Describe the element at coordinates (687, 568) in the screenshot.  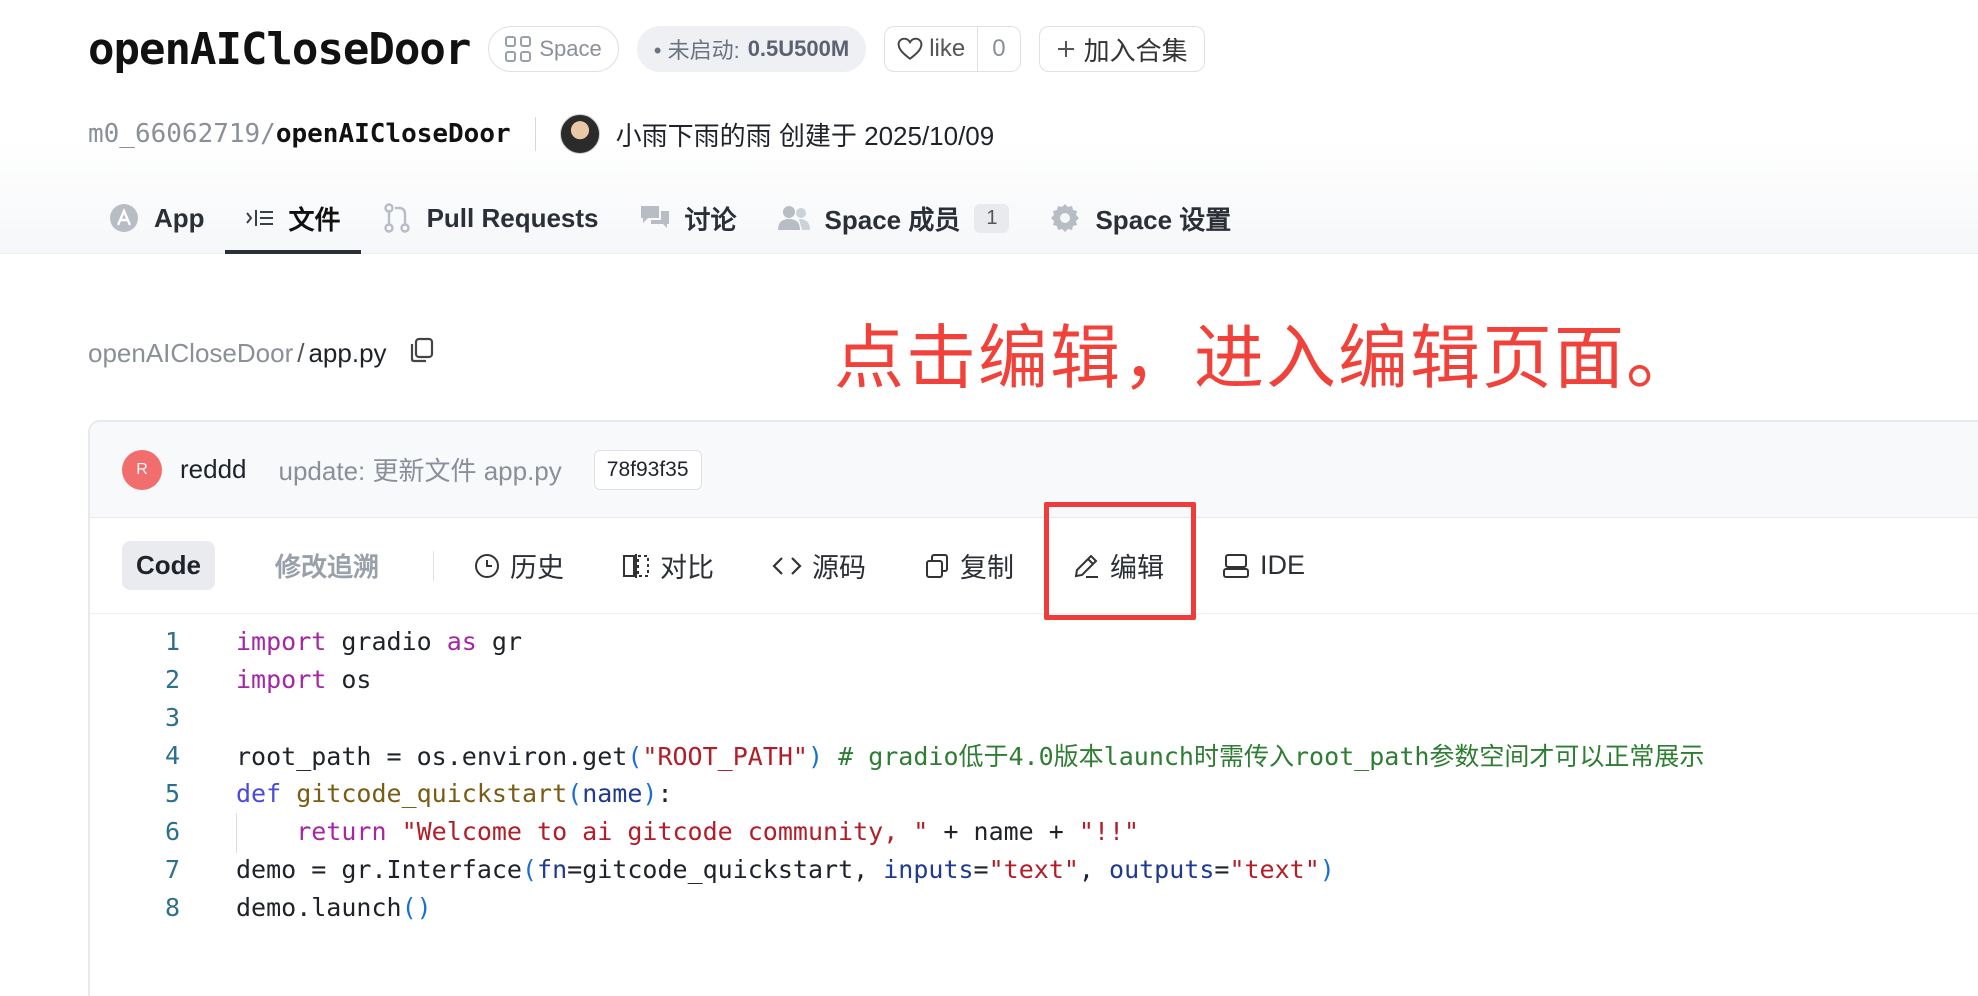
I see `compare-label: 对比` at that location.